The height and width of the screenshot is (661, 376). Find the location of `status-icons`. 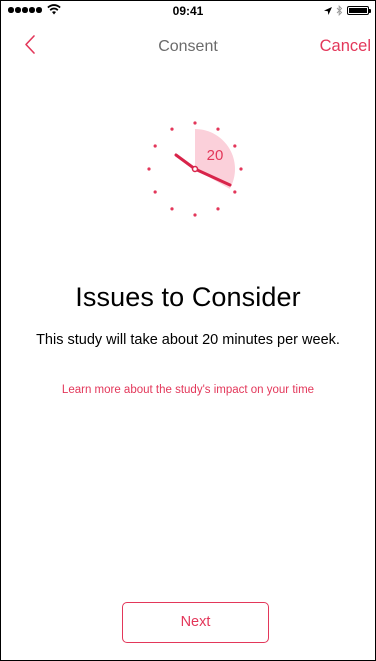

status-icons is located at coordinates (347, 10).